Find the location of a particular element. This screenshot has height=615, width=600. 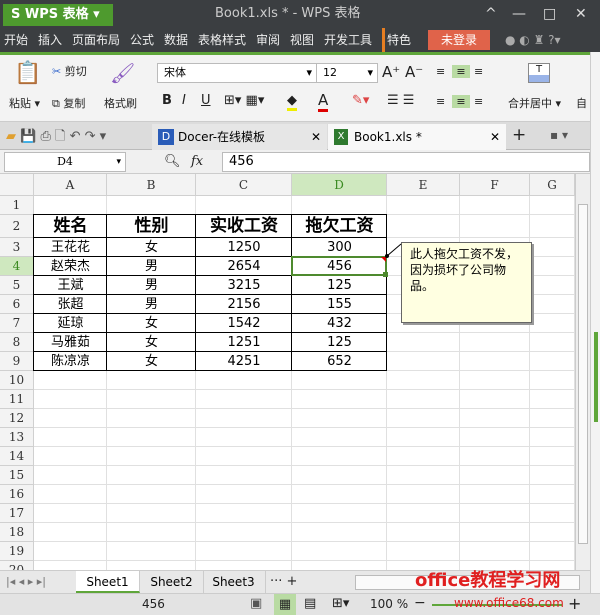

align-middle-icon: ≡ is located at coordinates (461, 71).